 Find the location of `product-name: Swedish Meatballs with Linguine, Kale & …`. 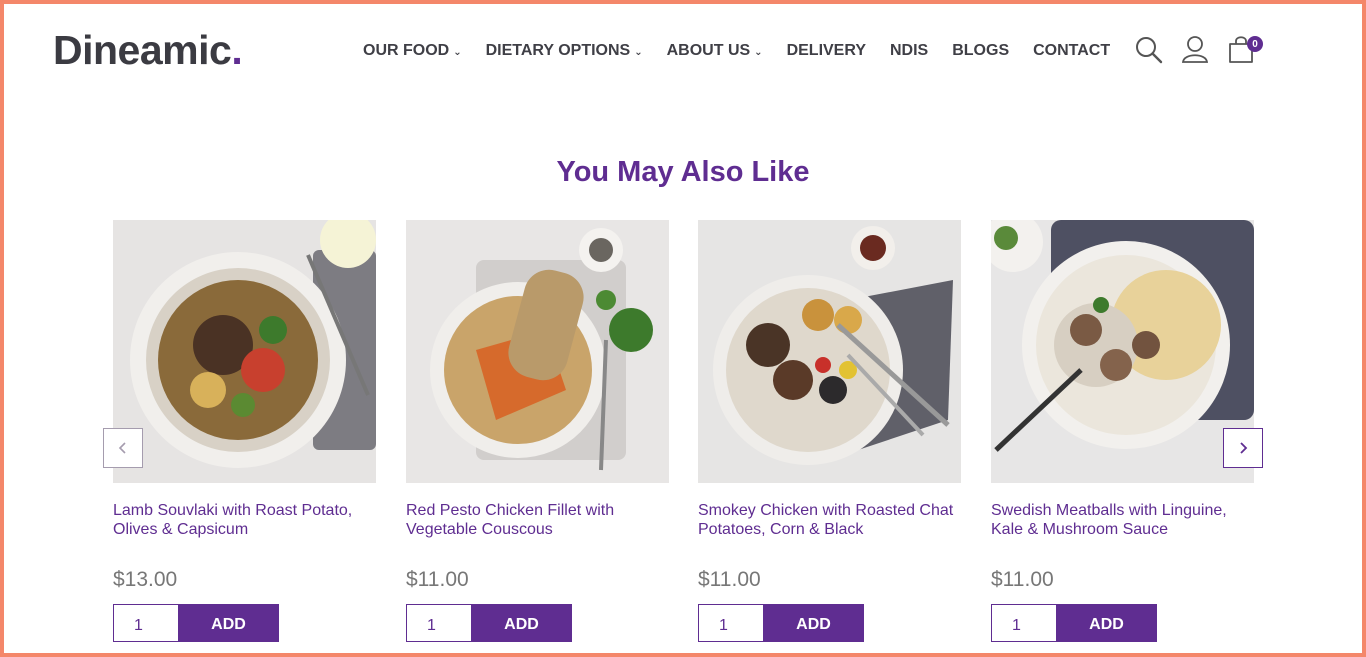

product-name: Swedish Meatballs with Linguine, Kale & … is located at coordinates (1122, 521).